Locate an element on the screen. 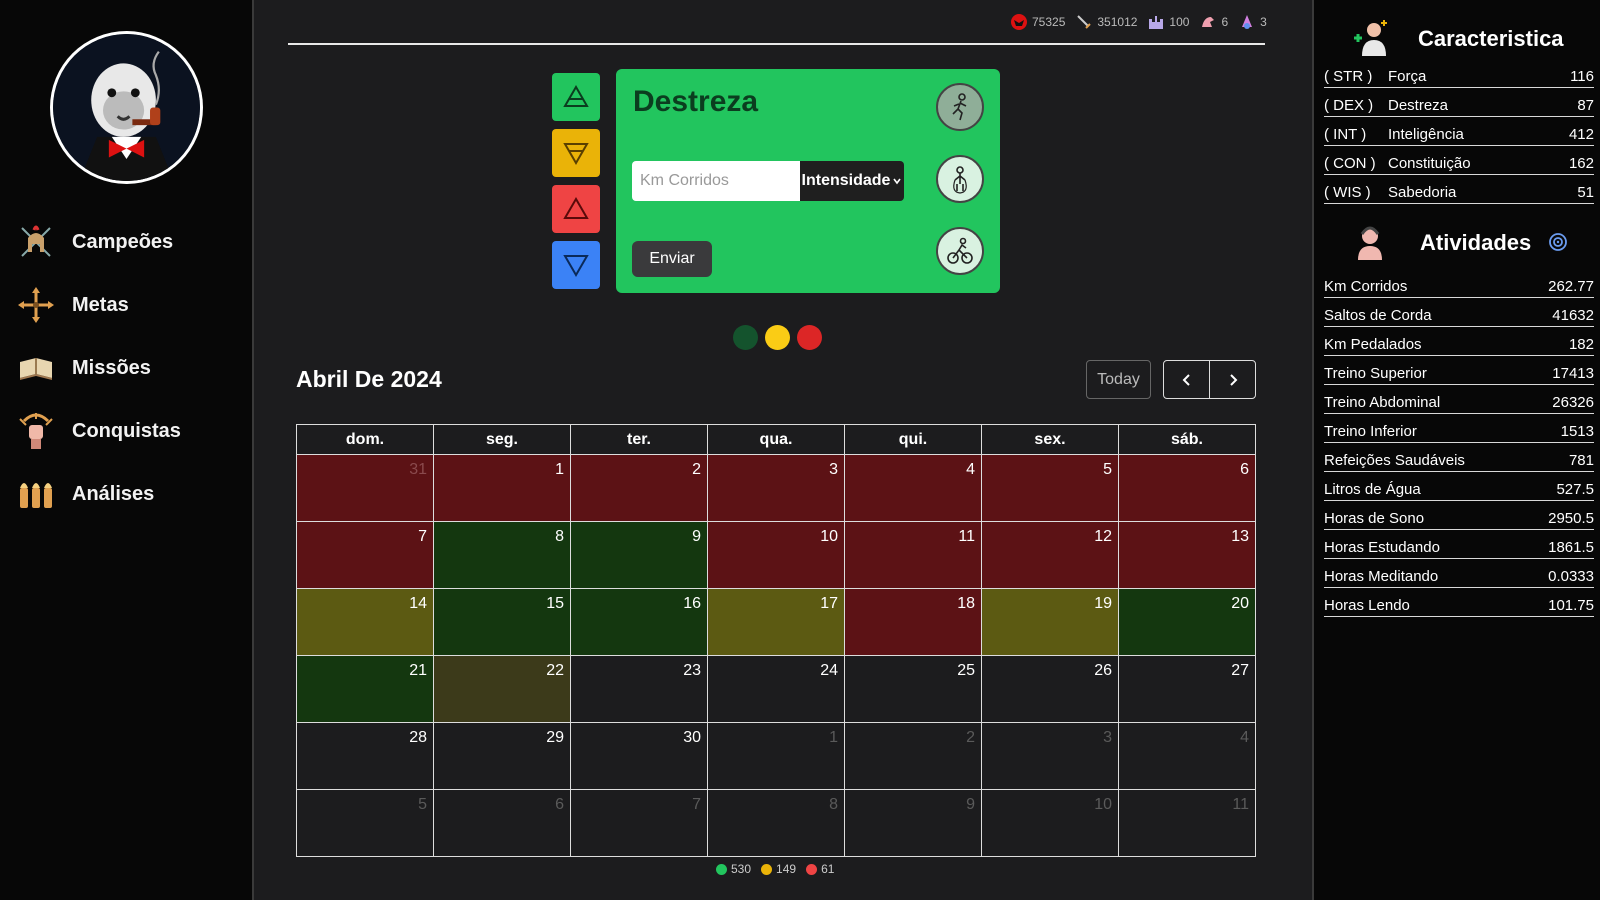  send-button: Enviar is located at coordinates (672, 259).